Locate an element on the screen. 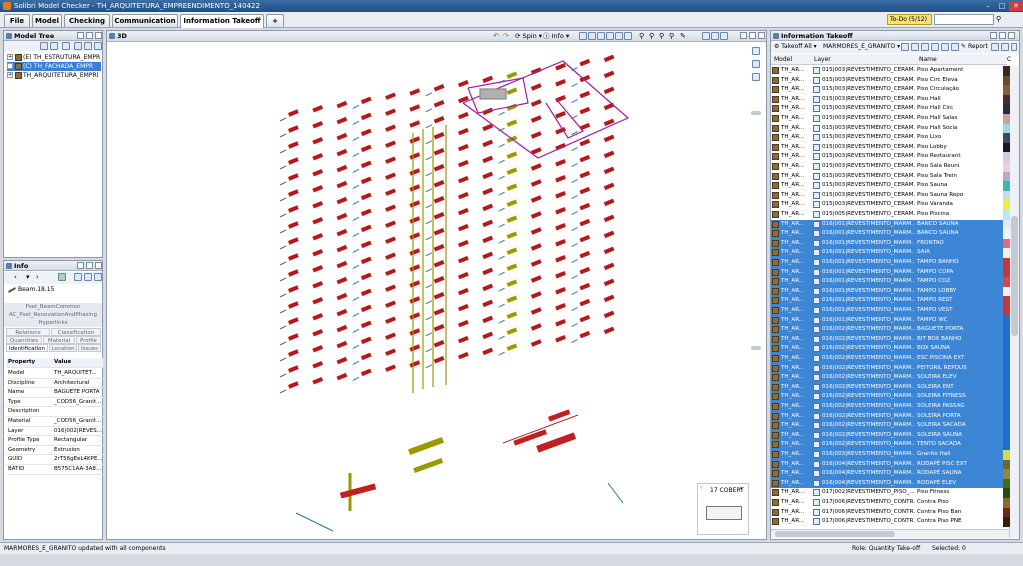  close-icon: ✕ is located at coordinates (1016, 6).